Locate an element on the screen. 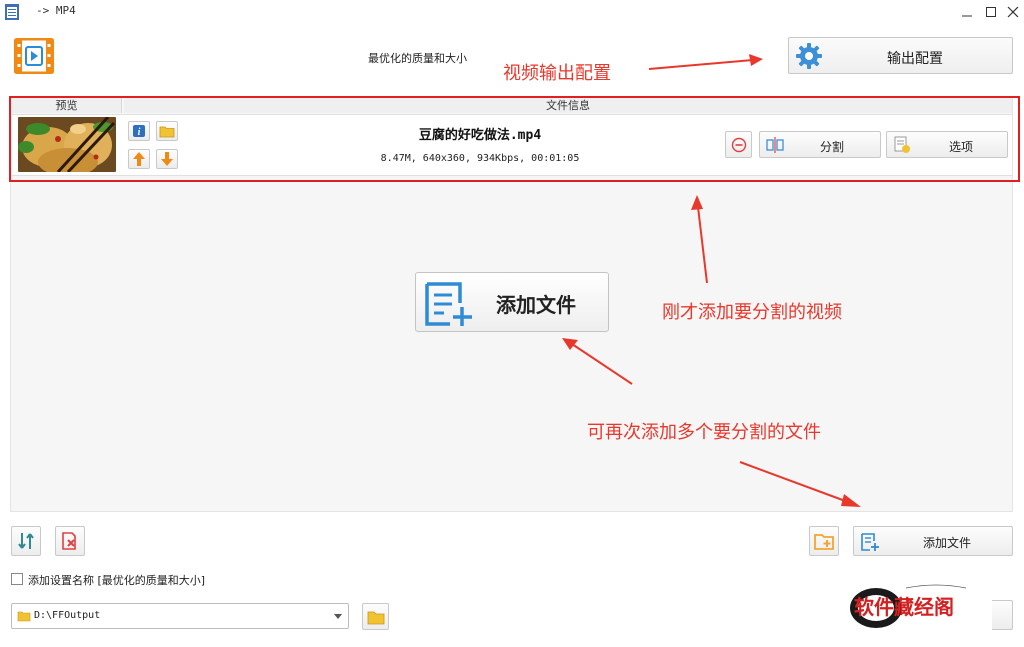  add-setting-name-checkbox is located at coordinates (17, 579).